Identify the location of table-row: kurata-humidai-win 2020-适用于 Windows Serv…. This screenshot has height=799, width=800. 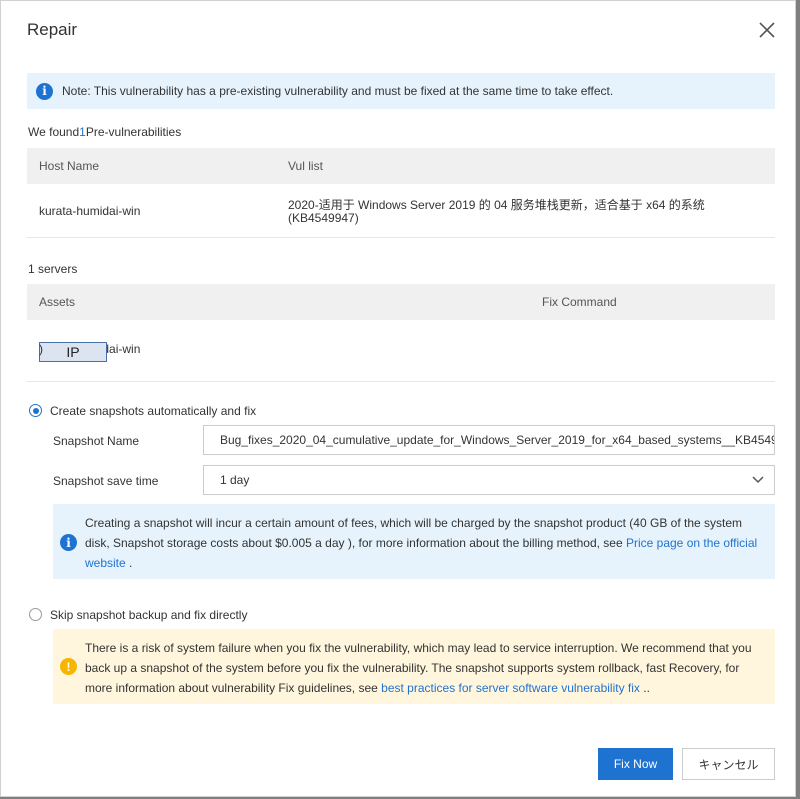
(401, 211).